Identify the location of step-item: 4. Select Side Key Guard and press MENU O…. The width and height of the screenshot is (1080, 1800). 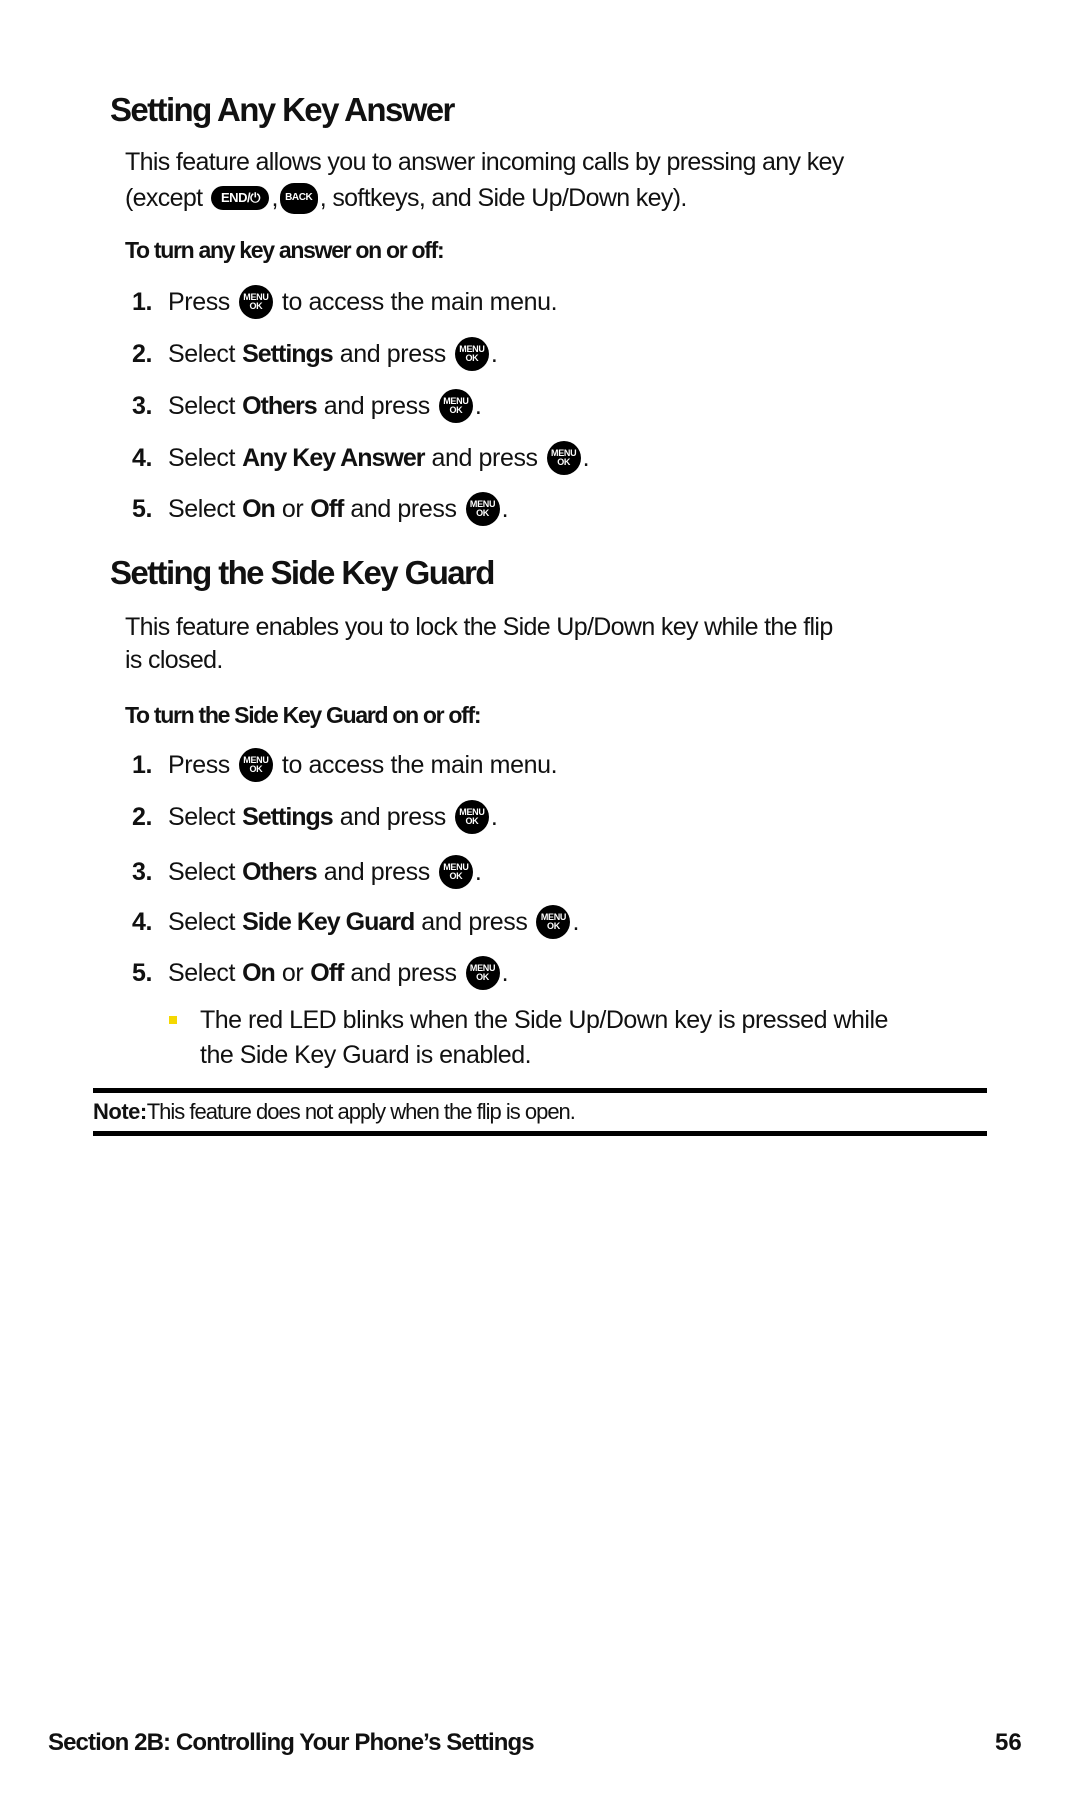
(355, 922).